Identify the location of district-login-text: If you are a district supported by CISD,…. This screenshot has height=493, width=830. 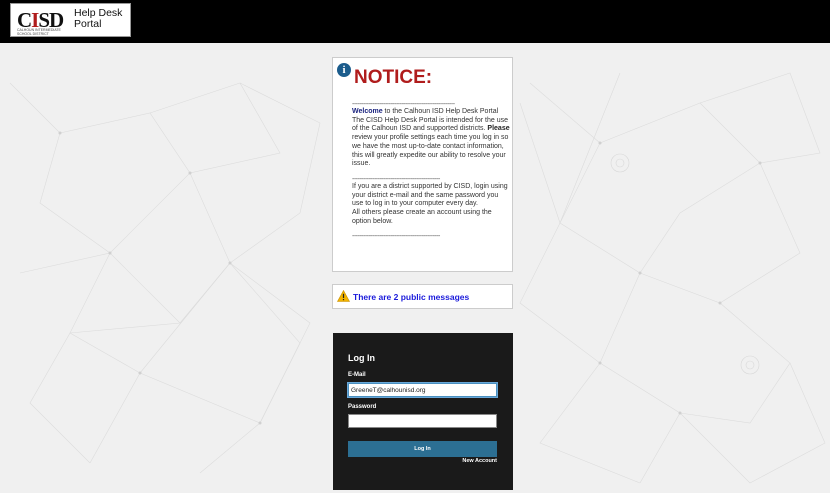
(430, 195).